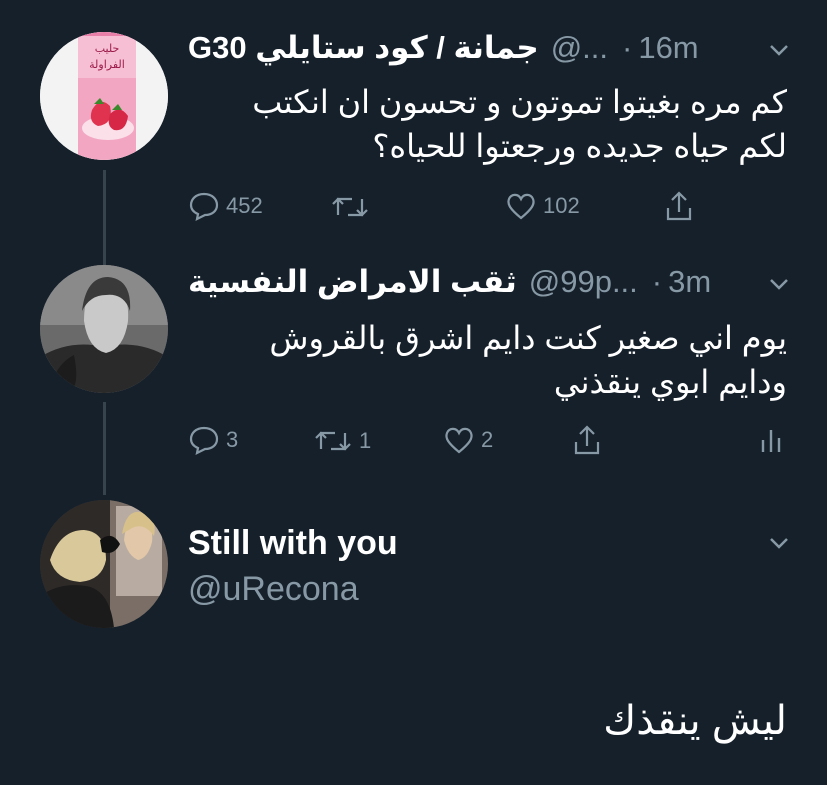 The width and height of the screenshot is (827, 785). What do you see at coordinates (244, 205) in the screenshot?
I see `reply-count: 452` at bounding box center [244, 205].